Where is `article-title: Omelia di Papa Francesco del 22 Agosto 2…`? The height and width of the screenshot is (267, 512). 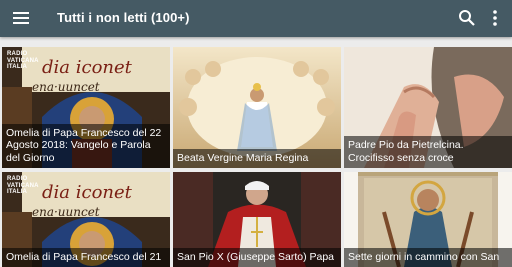 article-title: Omelia di Papa Francesco del 22 Agosto 2… is located at coordinates (86, 145).